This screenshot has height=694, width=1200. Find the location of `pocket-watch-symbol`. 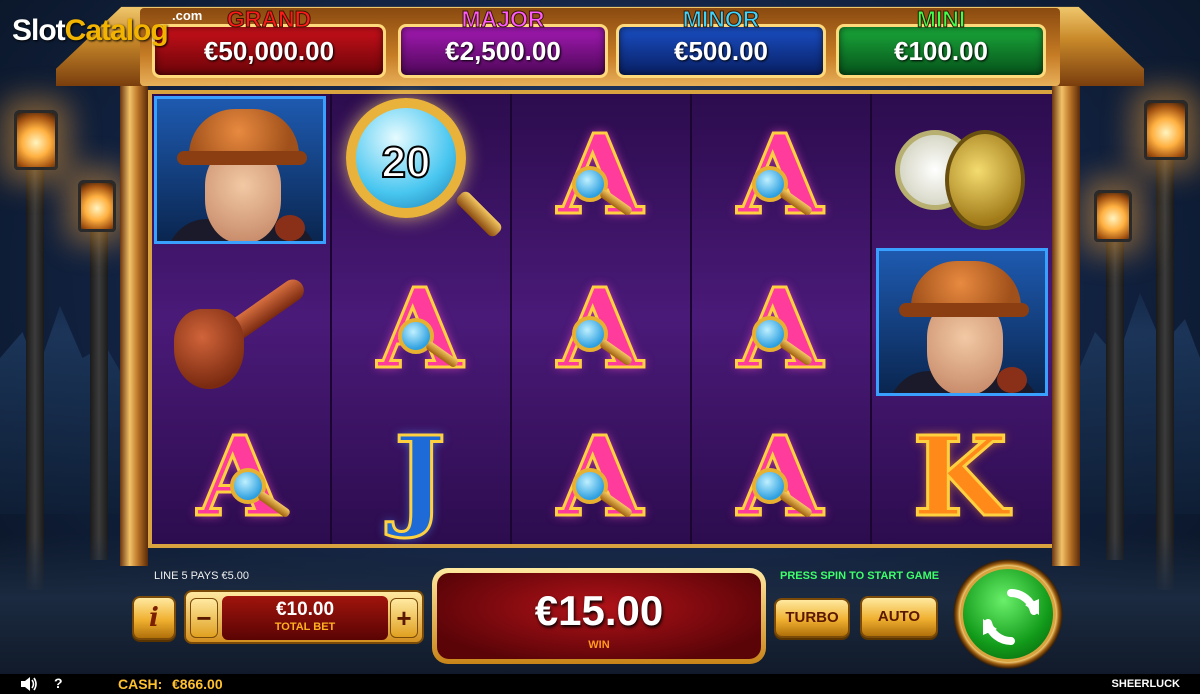

pocket-watch-symbol is located at coordinates (960, 175).